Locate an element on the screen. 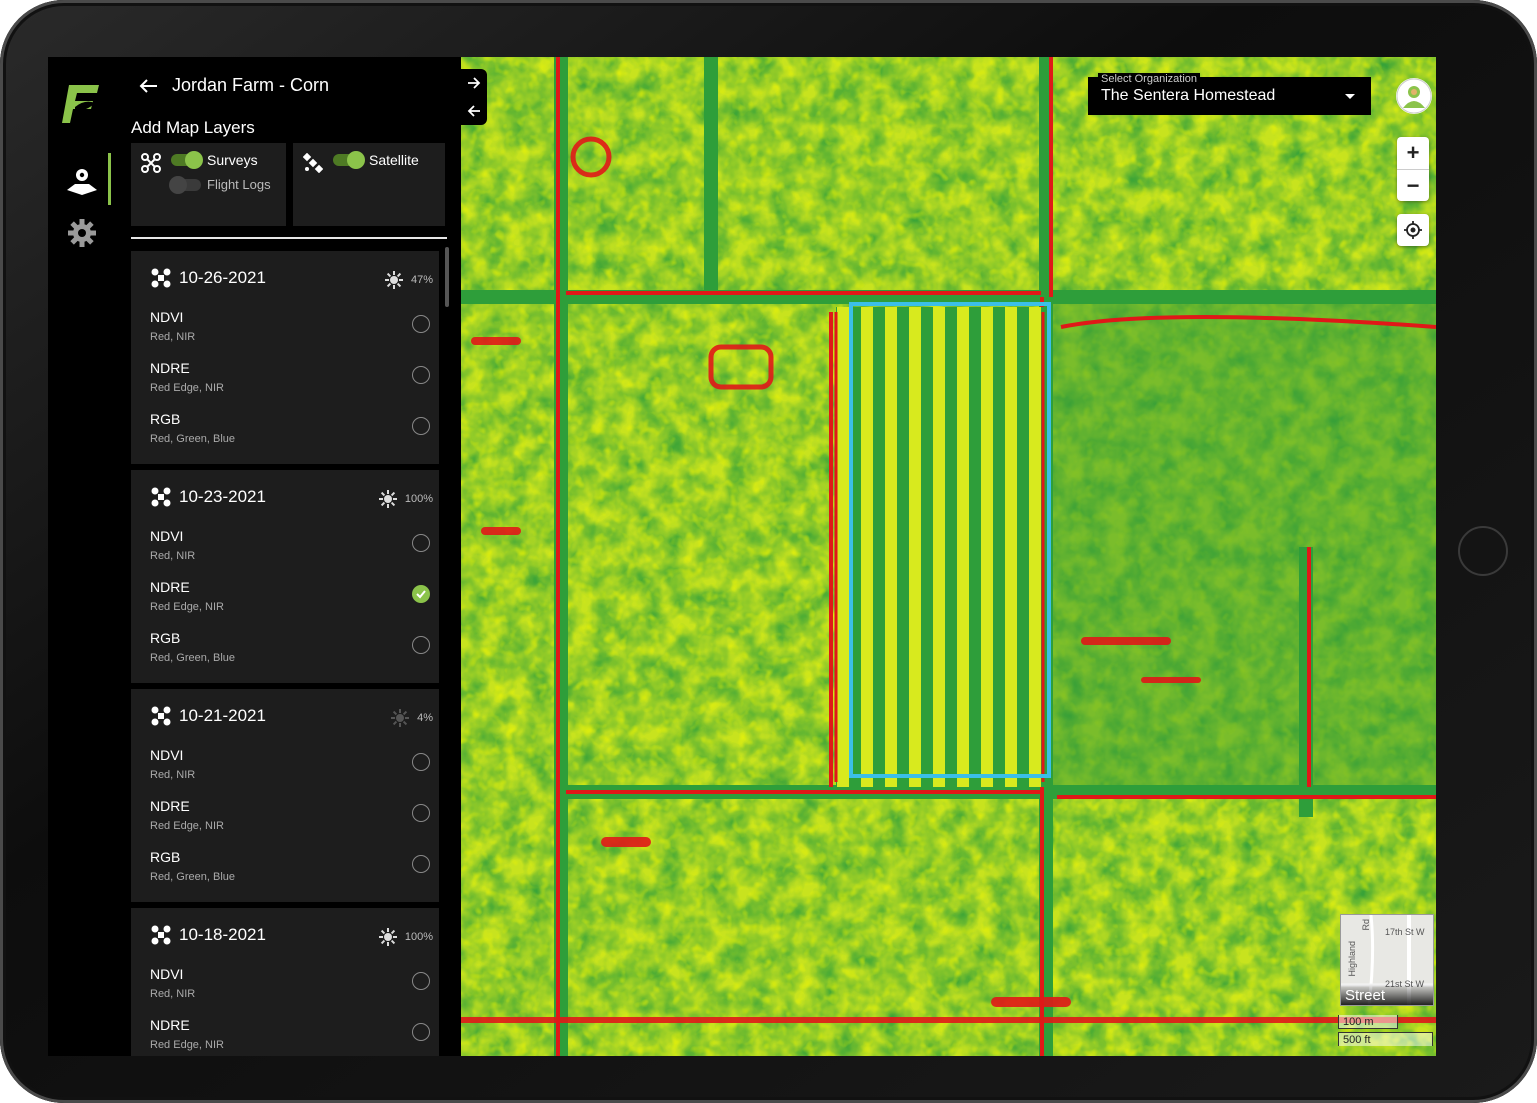  user-avatar is located at coordinates (1414, 96).